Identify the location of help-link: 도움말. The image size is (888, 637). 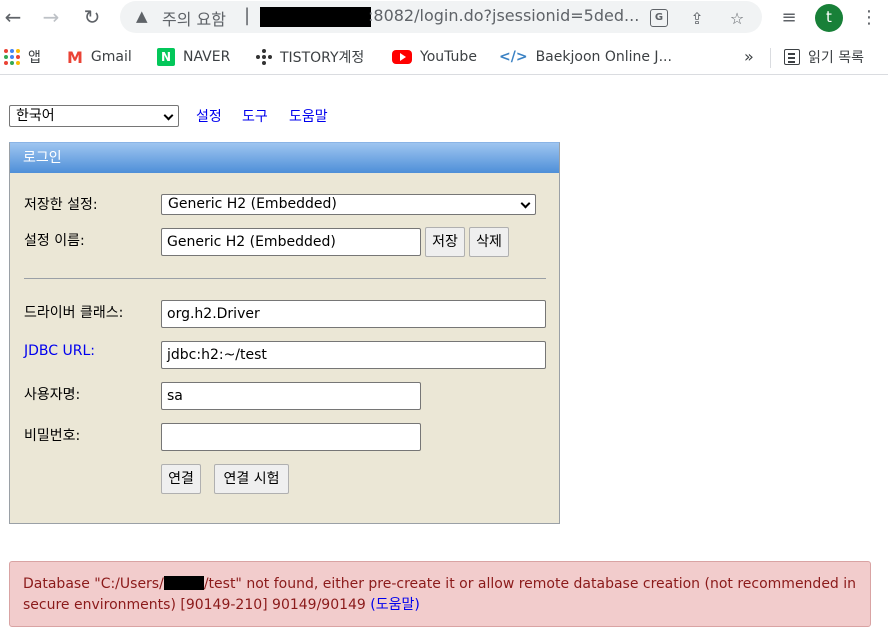
(308, 116).